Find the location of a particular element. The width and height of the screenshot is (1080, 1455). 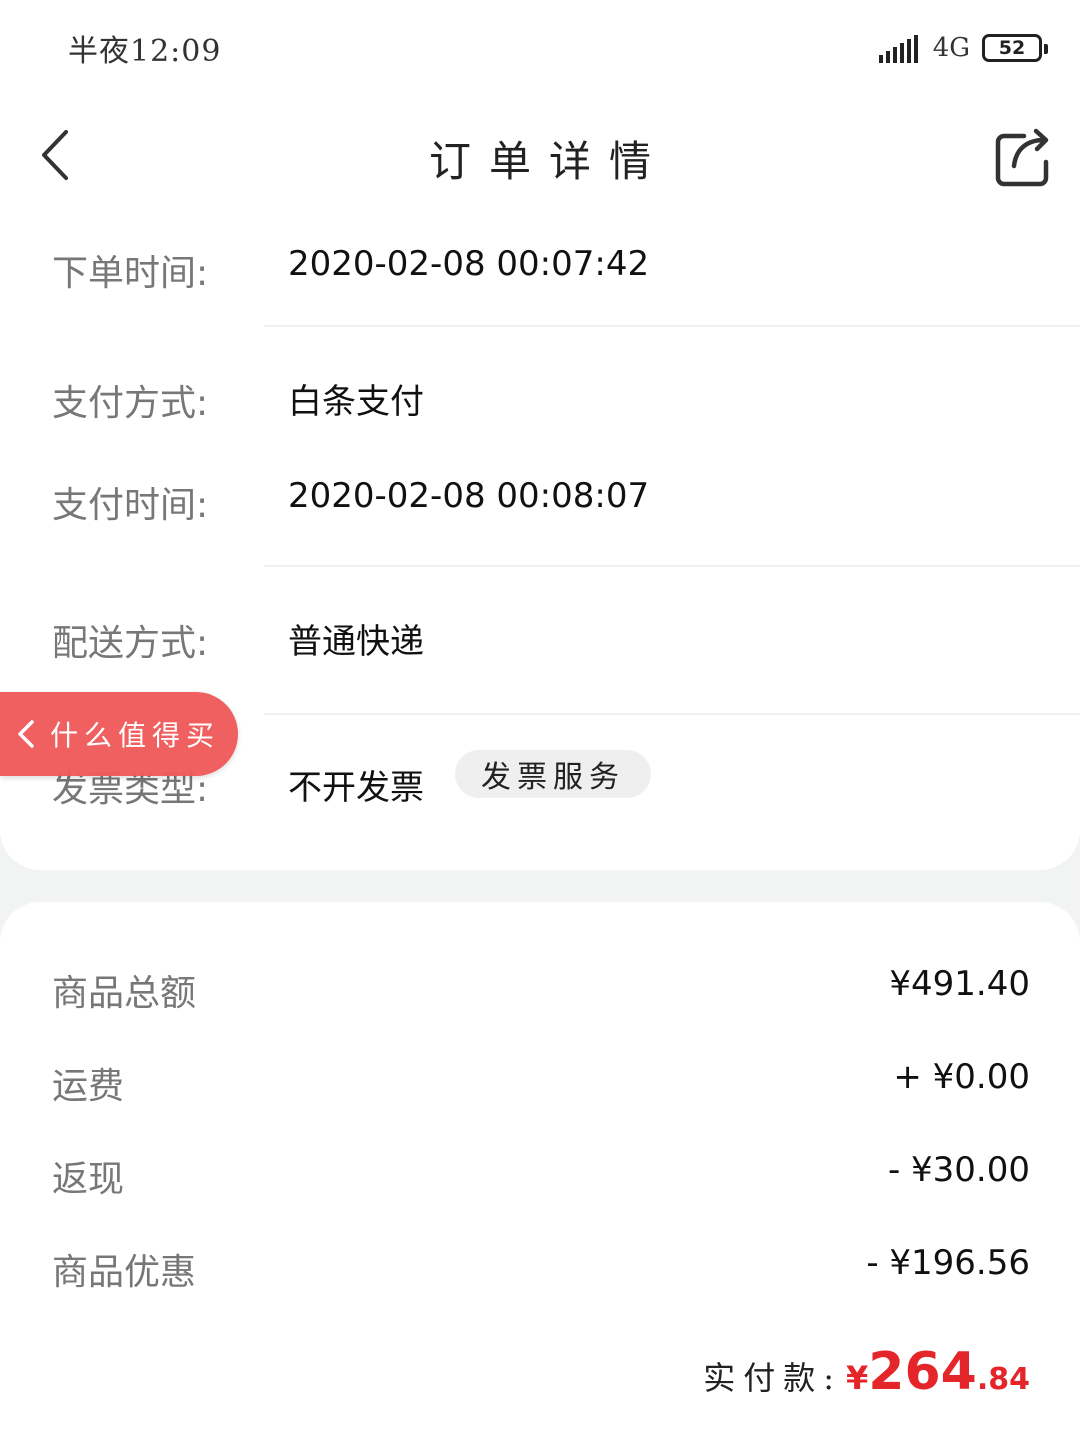

summary-row: 商品优惠 - ¥196.56 is located at coordinates (540, 1273).